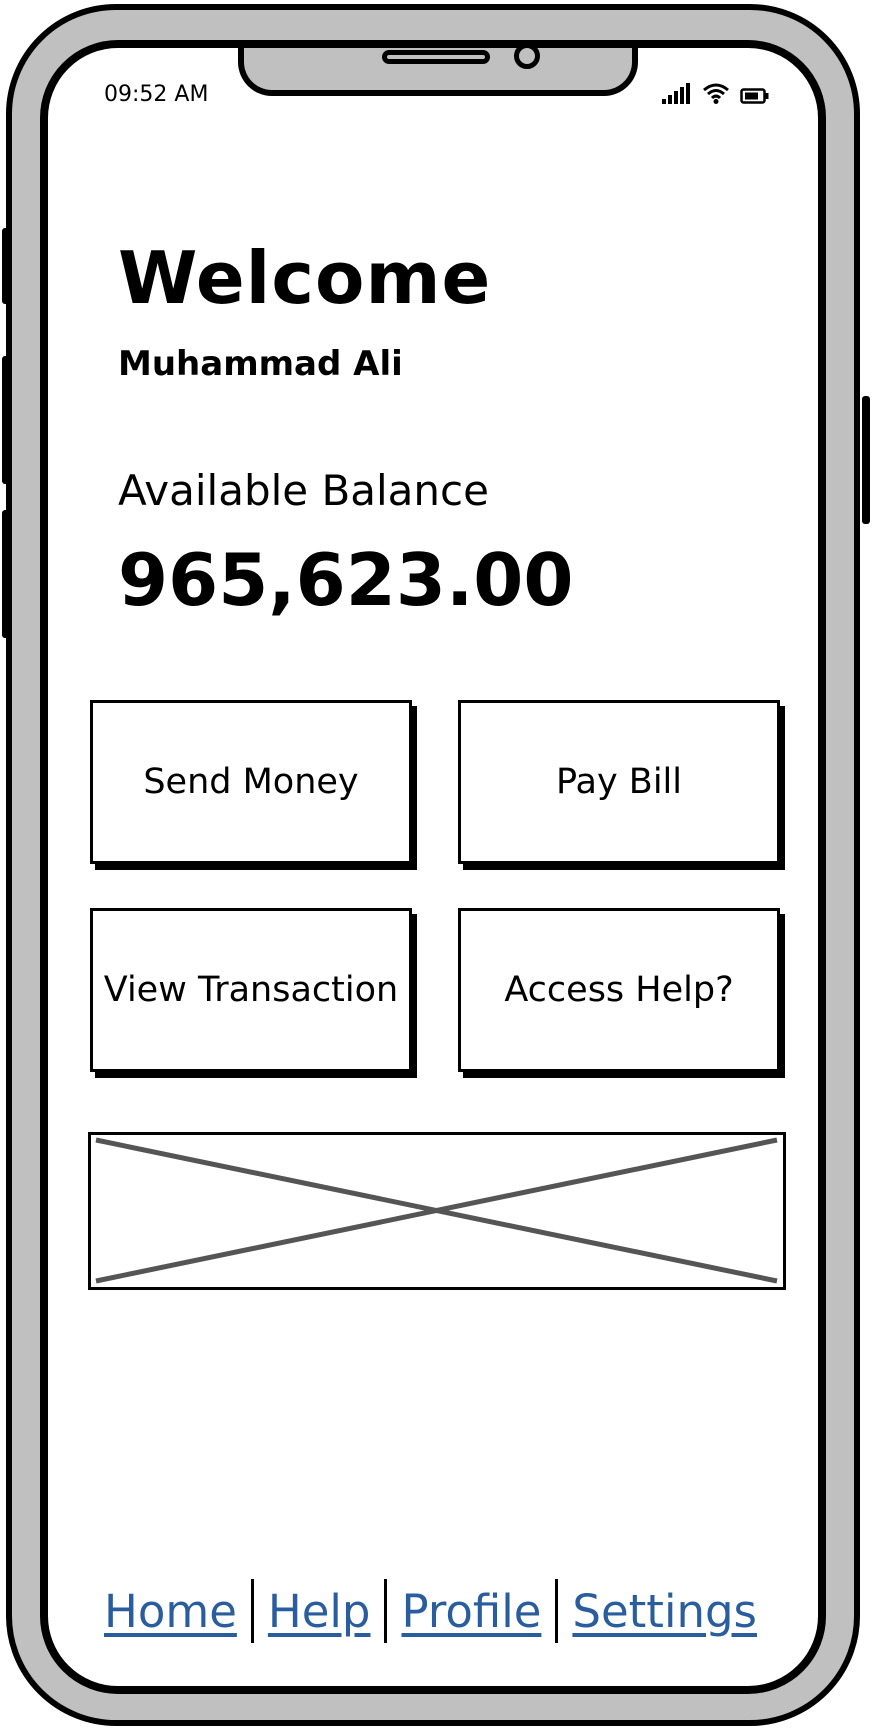 The height and width of the screenshot is (1734, 872). Describe the element at coordinates (6, 420) in the screenshot. I see `side-button-left-middle` at that location.